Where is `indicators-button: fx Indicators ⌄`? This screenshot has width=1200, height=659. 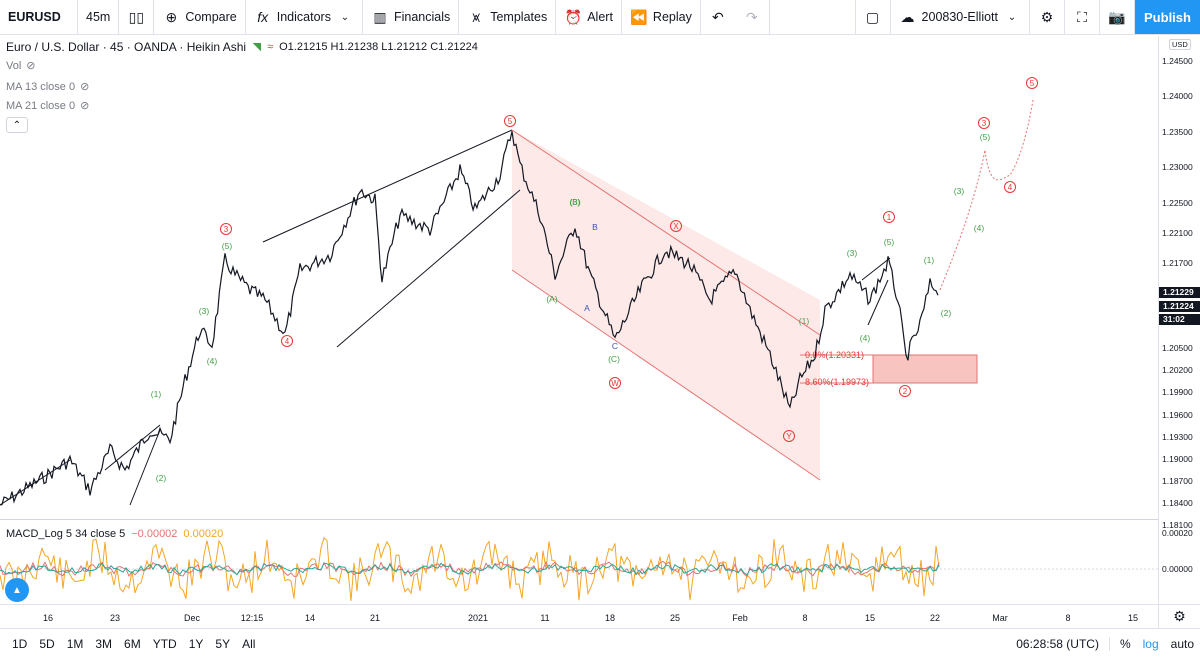 indicators-button: fx Indicators ⌄ is located at coordinates (304, 17).